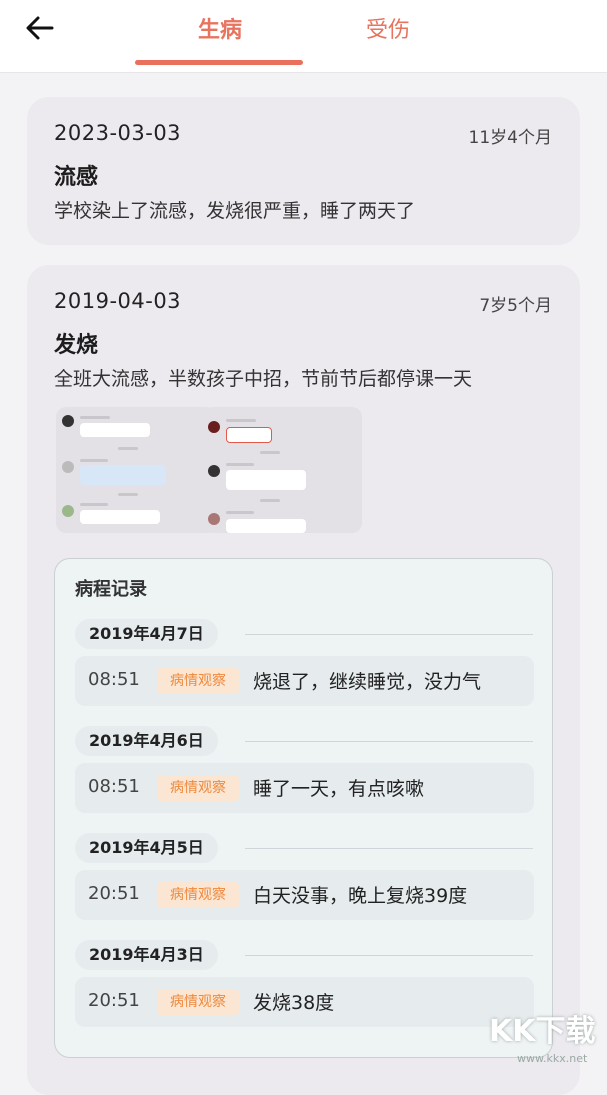 The image size is (607, 1095). Describe the element at coordinates (303, 171) in the screenshot. I see `illness-record-card: 2023-03-03 11岁4个月 流感 学校染上了流感，发烧很严重，睡了两天了` at that location.